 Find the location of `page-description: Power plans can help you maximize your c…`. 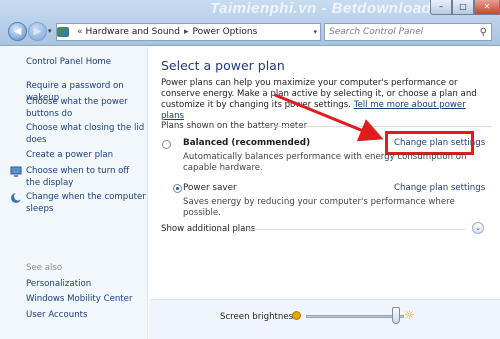

page-description: Power plans can help you maximize your c… is located at coordinates (326, 100).